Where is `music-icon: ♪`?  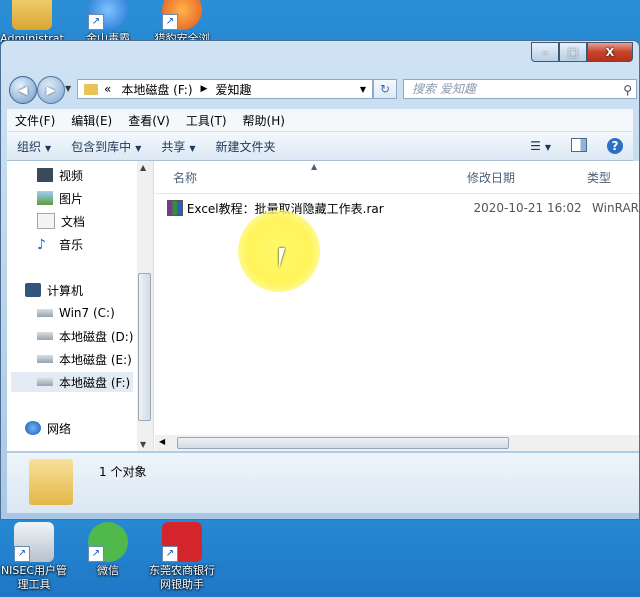 music-icon: ♪ is located at coordinates (41, 245).